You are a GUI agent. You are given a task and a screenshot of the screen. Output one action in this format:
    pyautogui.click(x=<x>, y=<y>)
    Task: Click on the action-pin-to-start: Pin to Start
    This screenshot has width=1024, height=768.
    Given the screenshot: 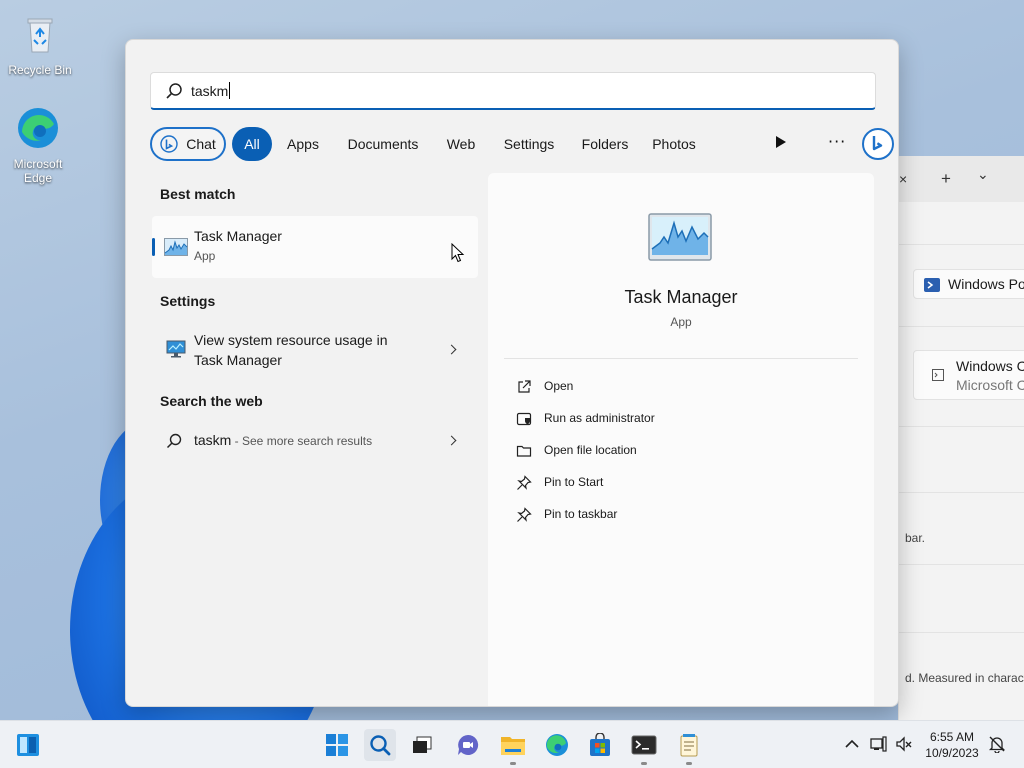 What is the action you would take?
    pyautogui.click(x=682, y=483)
    